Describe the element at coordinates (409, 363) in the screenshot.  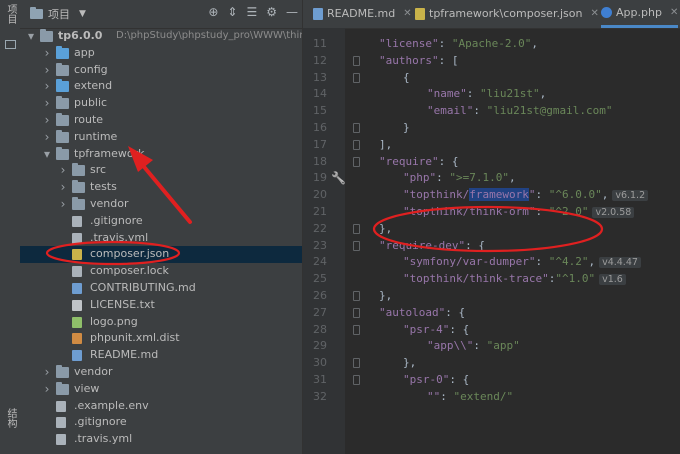
I see `code-line: },` at that location.